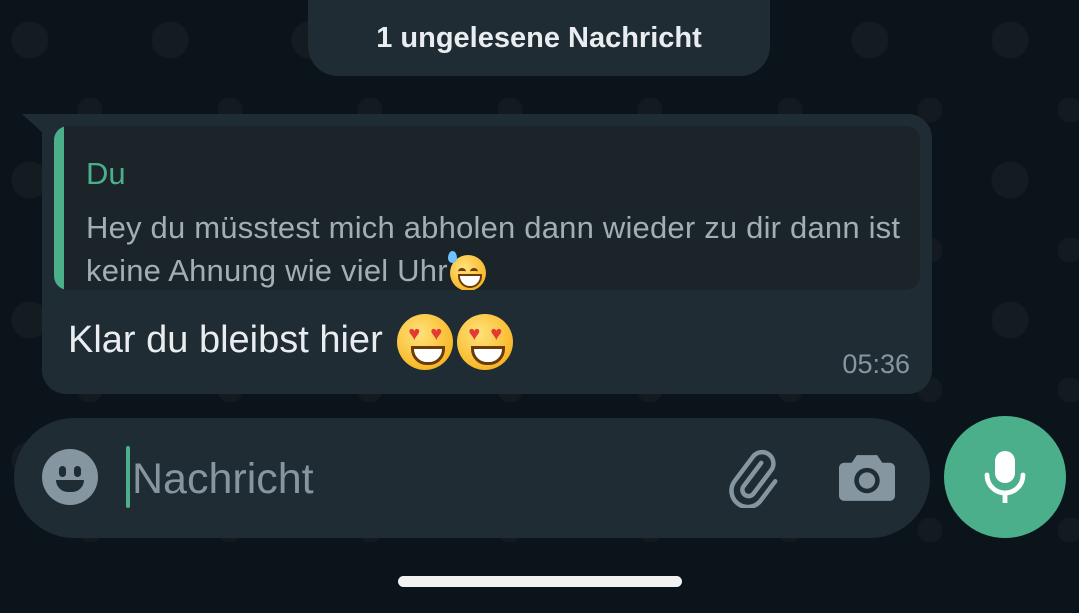  What do you see at coordinates (540, 581) in the screenshot?
I see `home-indicator` at bounding box center [540, 581].